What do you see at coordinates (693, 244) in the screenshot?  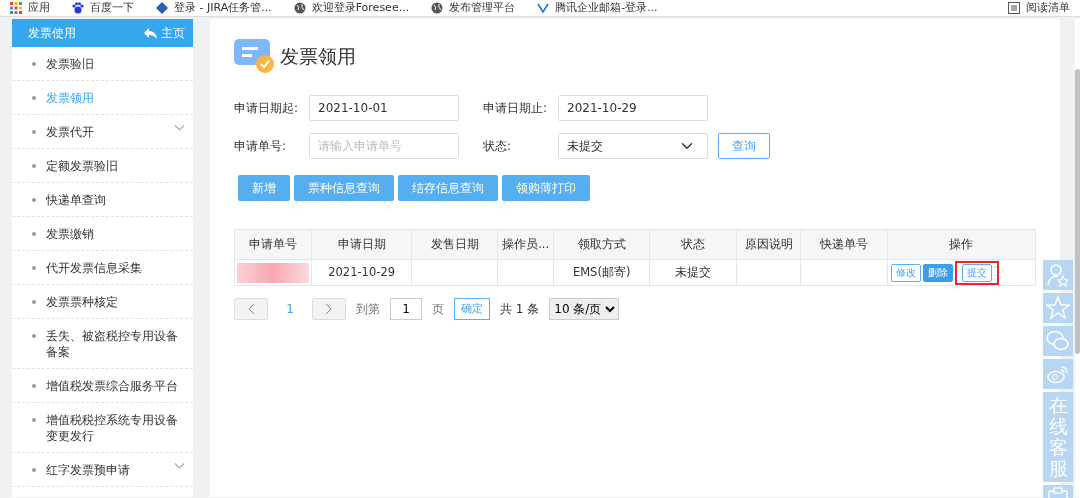 I see `column-header: 状态` at bounding box center [693, 244].